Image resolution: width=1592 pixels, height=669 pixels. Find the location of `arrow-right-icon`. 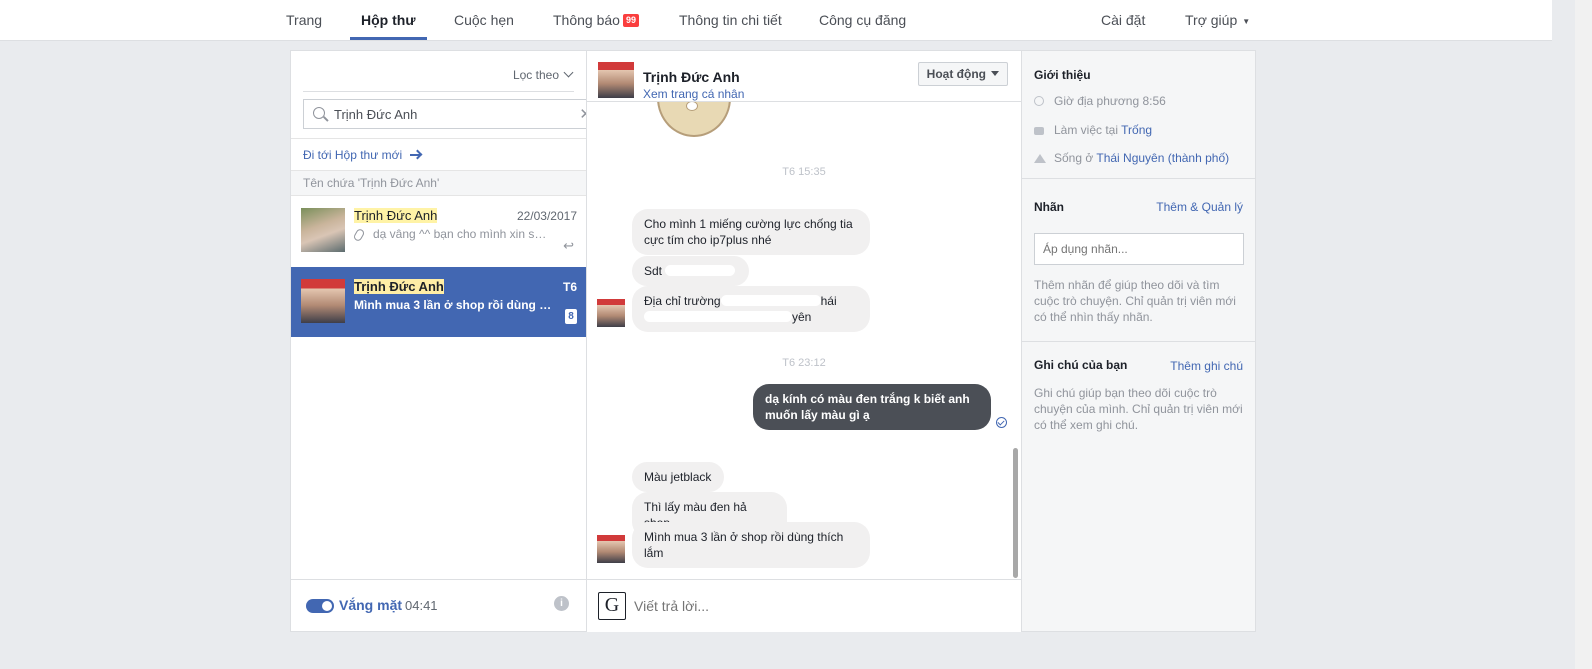

arrow-right-icon is located at coordinates (416, 155).